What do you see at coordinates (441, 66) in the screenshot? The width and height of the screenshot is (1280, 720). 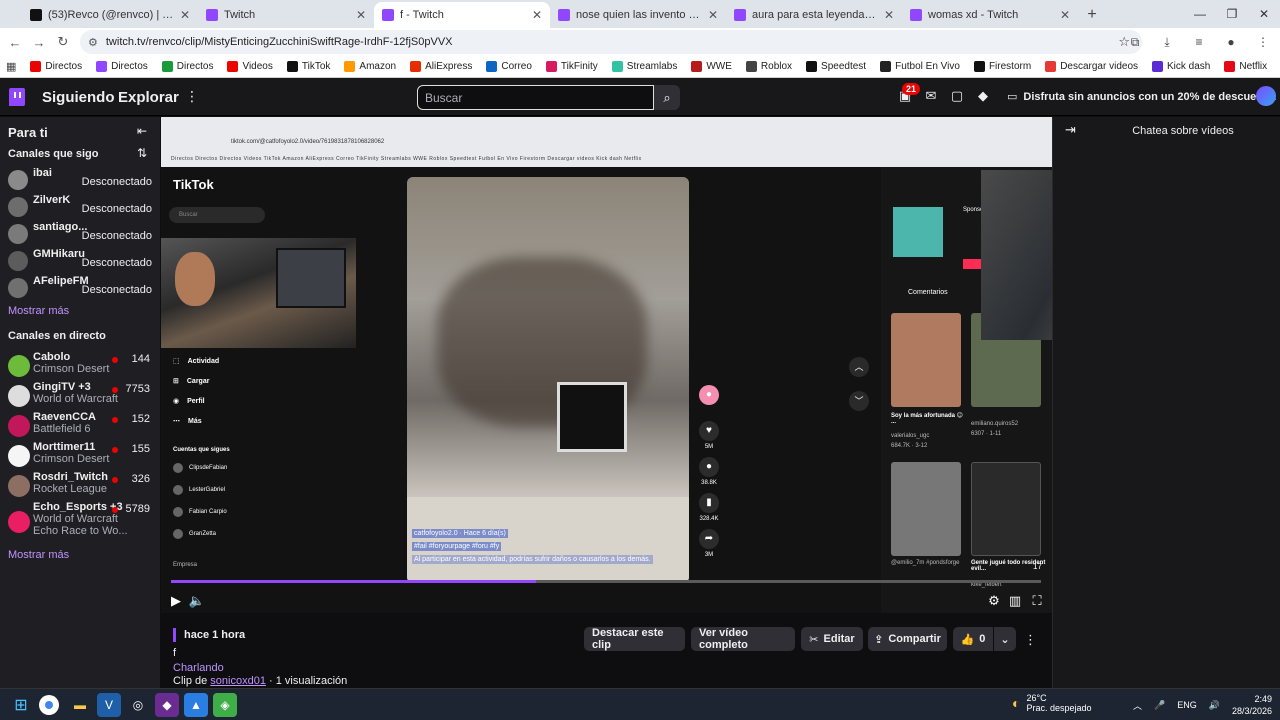 I see `bookmark: AliExpress` at bounding box center [441, 66].